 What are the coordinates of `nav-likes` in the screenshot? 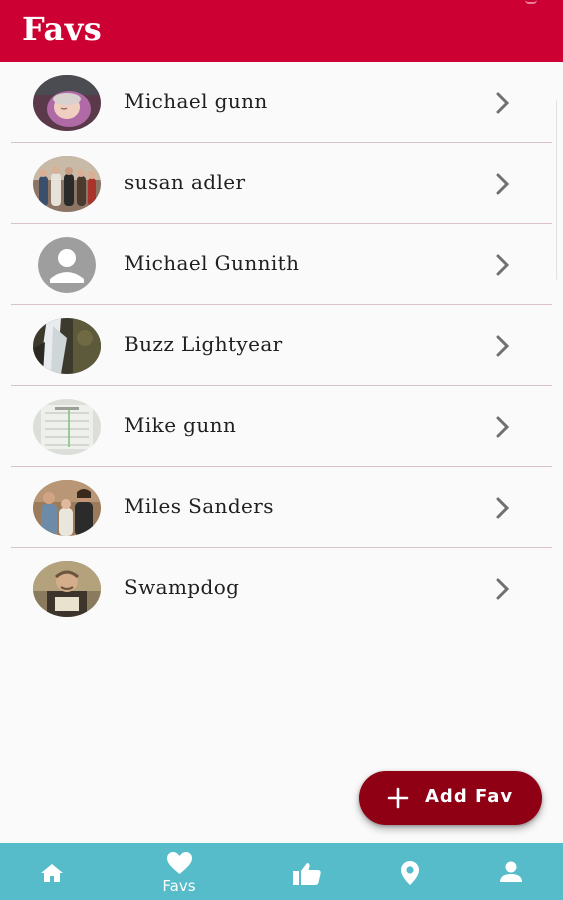 It's located at (307, 871).